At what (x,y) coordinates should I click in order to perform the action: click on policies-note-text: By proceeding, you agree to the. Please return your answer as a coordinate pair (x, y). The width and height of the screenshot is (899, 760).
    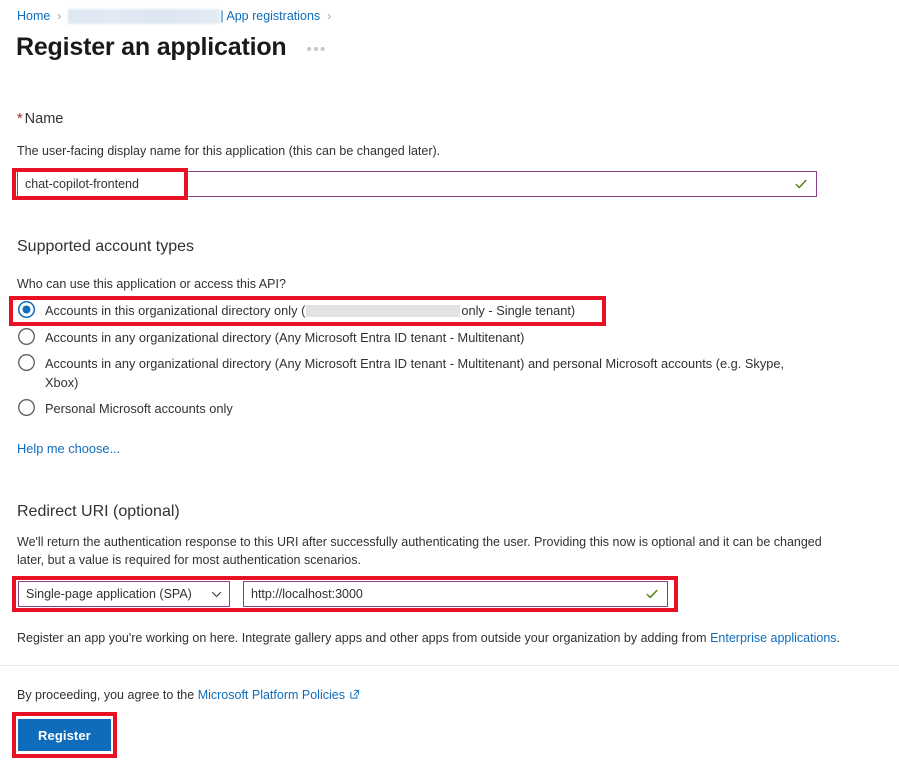
    Looking at the image, I should click on (107, 695).